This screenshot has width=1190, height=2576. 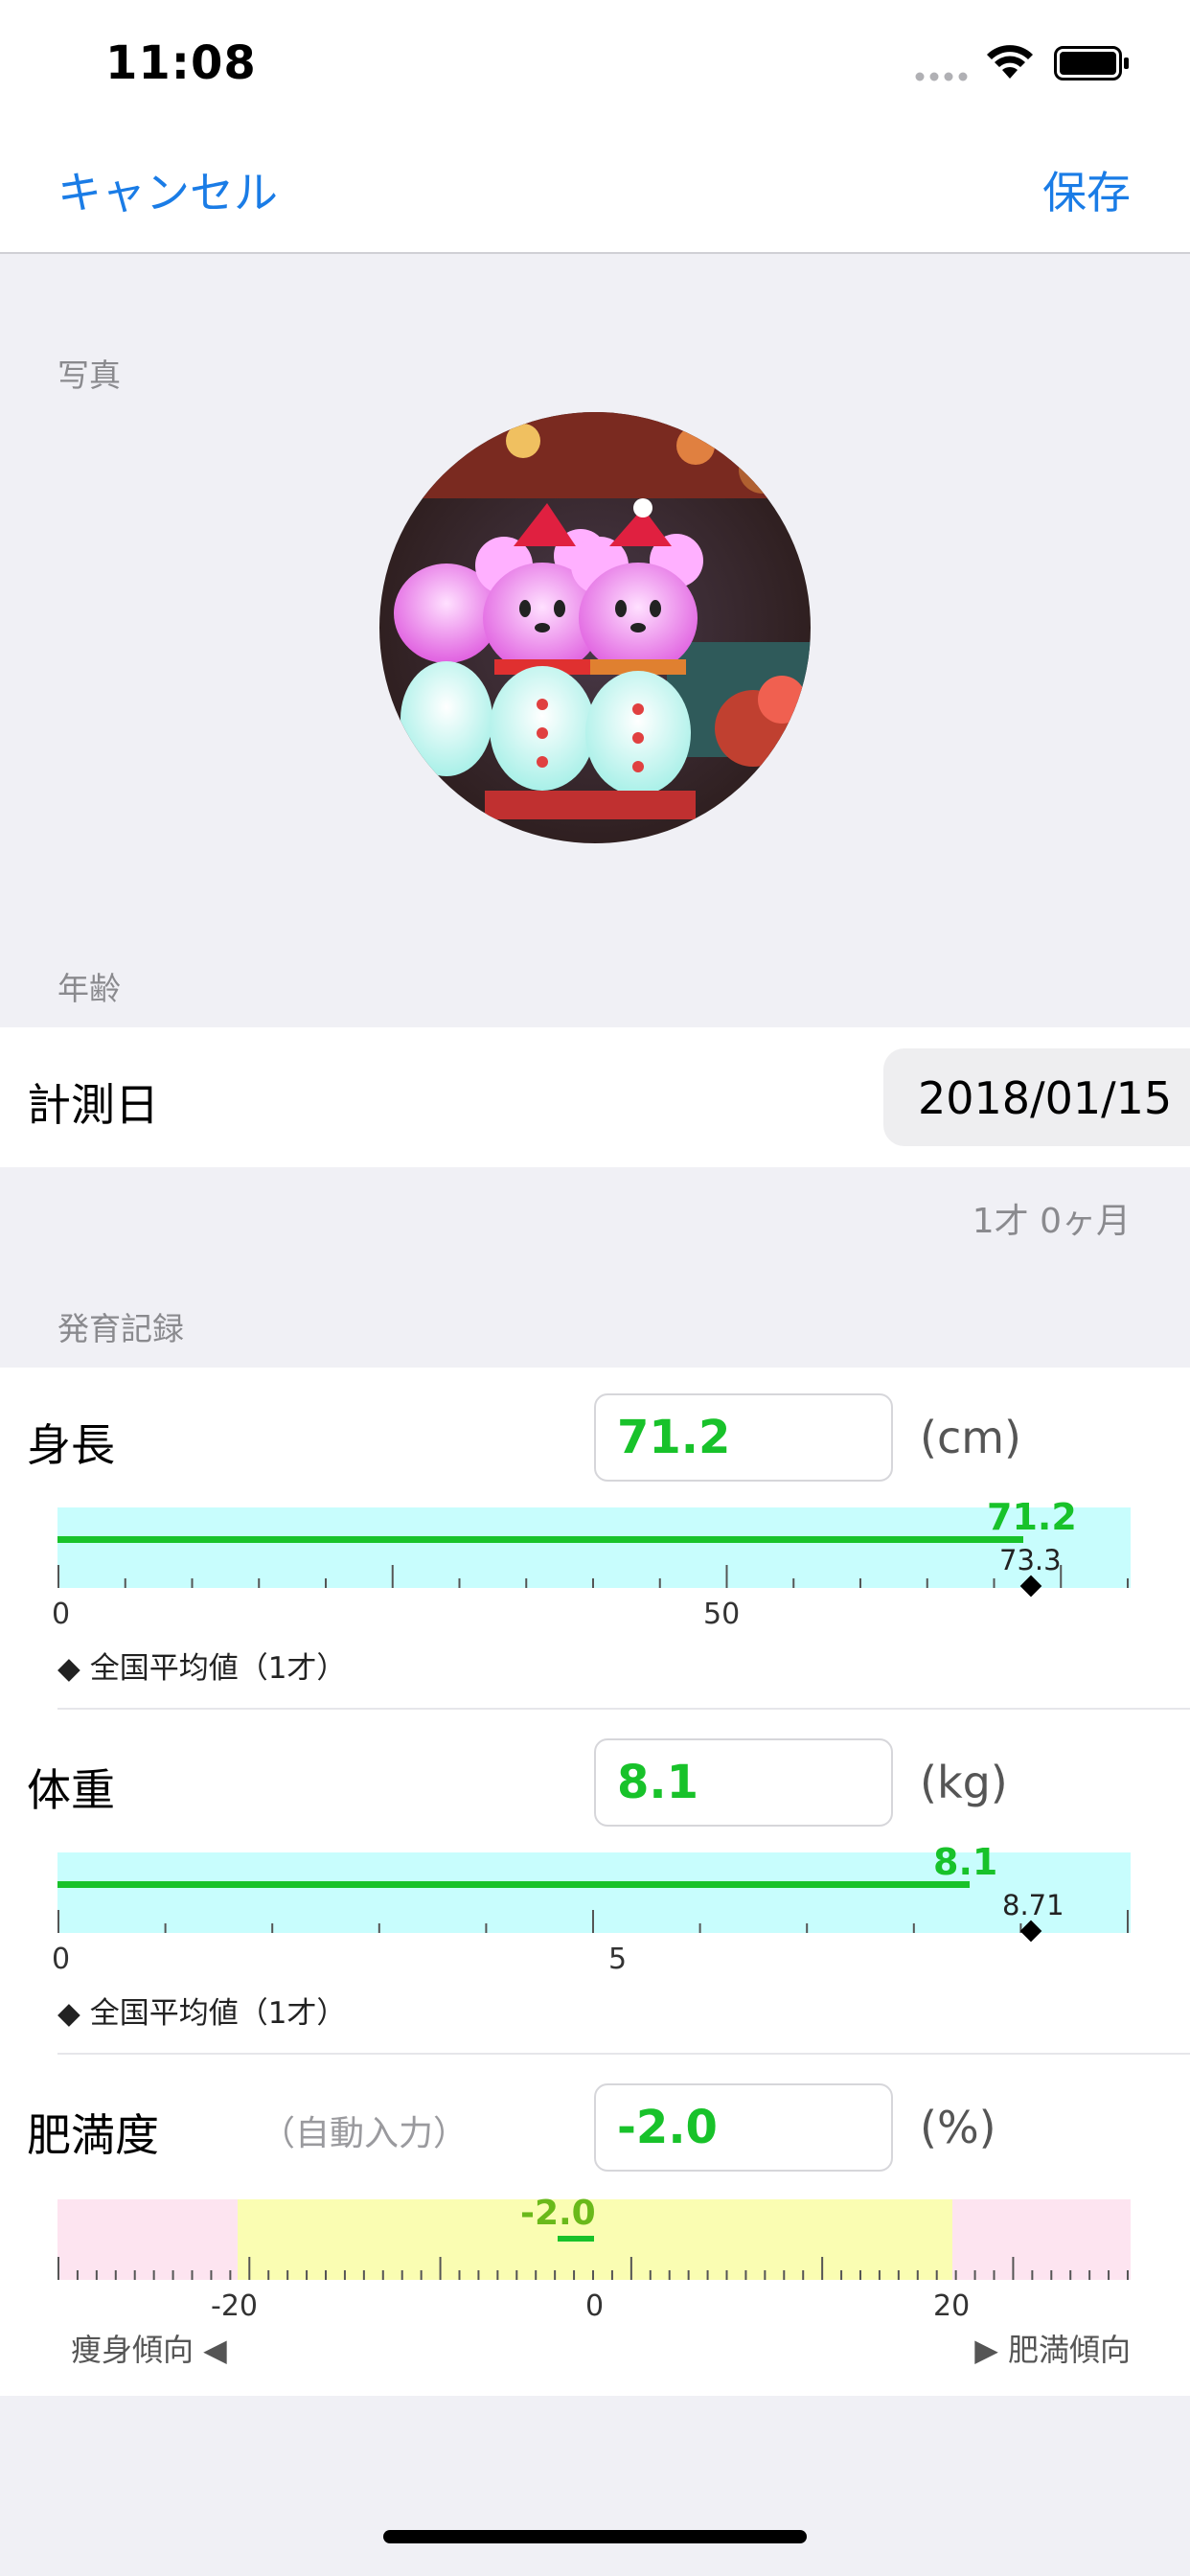 I want to click on cancel-button: キャンセル, so click(x=167, y=189).